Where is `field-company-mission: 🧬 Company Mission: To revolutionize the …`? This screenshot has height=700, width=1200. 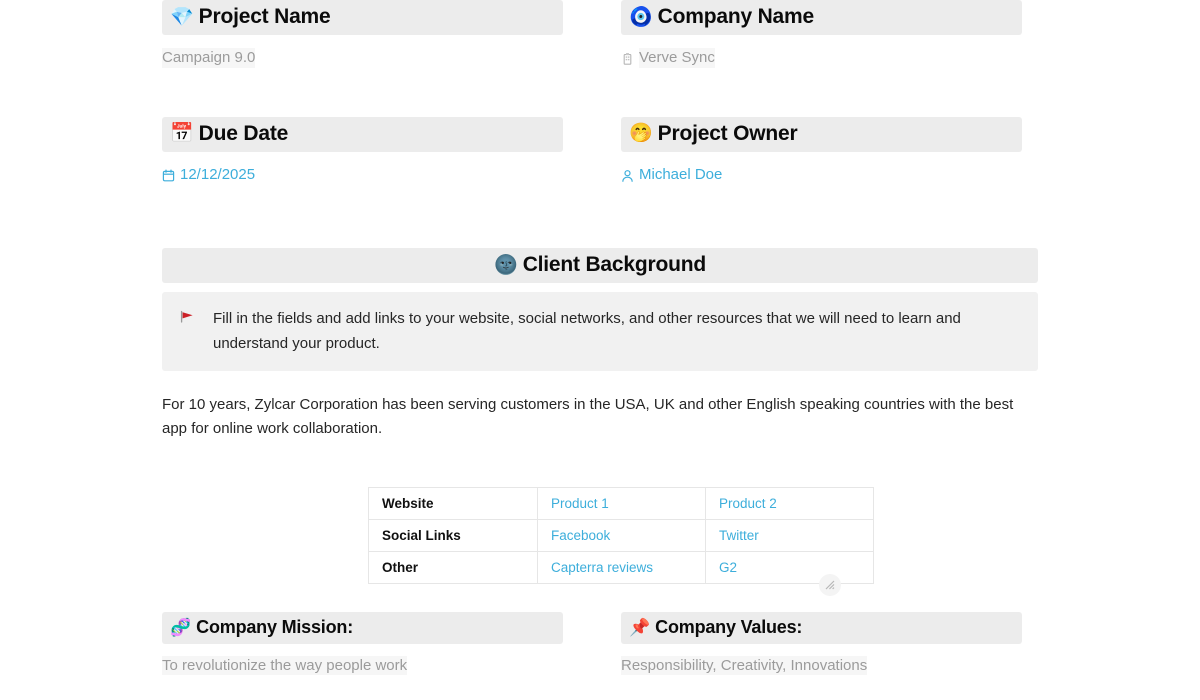
field-company-mission: 🧬 Company Mission: To revolutionize the … is located at coordinates (362, 644).